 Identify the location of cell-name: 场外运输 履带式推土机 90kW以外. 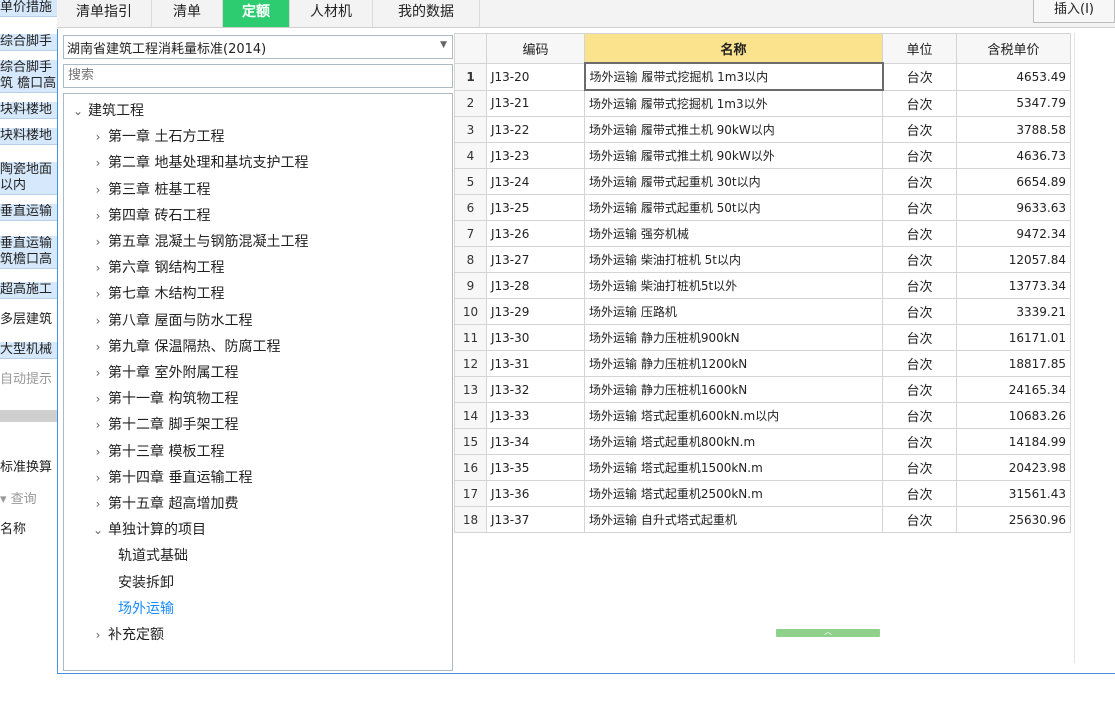
(733, 155).